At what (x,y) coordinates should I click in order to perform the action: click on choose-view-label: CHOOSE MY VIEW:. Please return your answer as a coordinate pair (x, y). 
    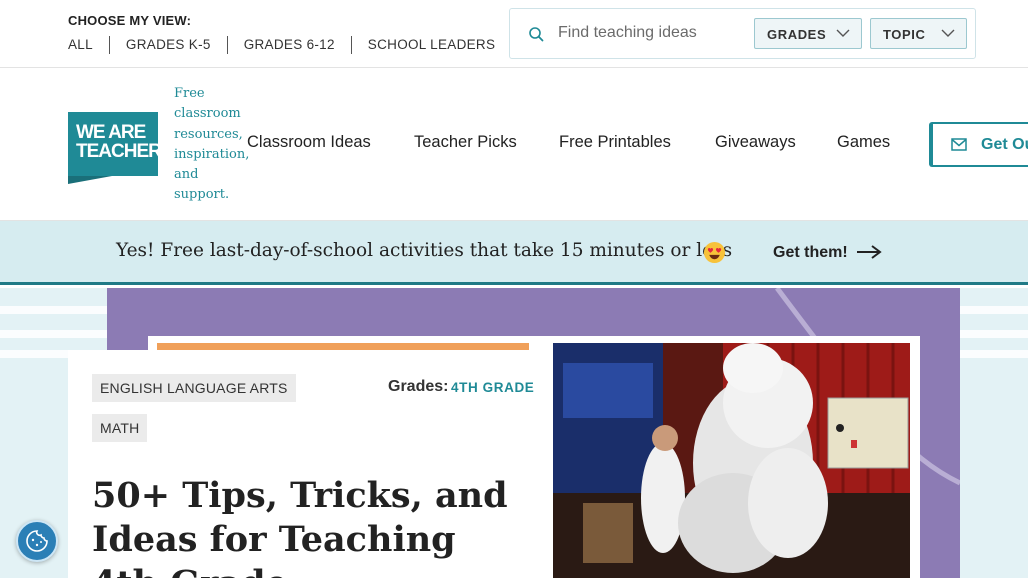
    Looking at the image, I should click on (130, 20).